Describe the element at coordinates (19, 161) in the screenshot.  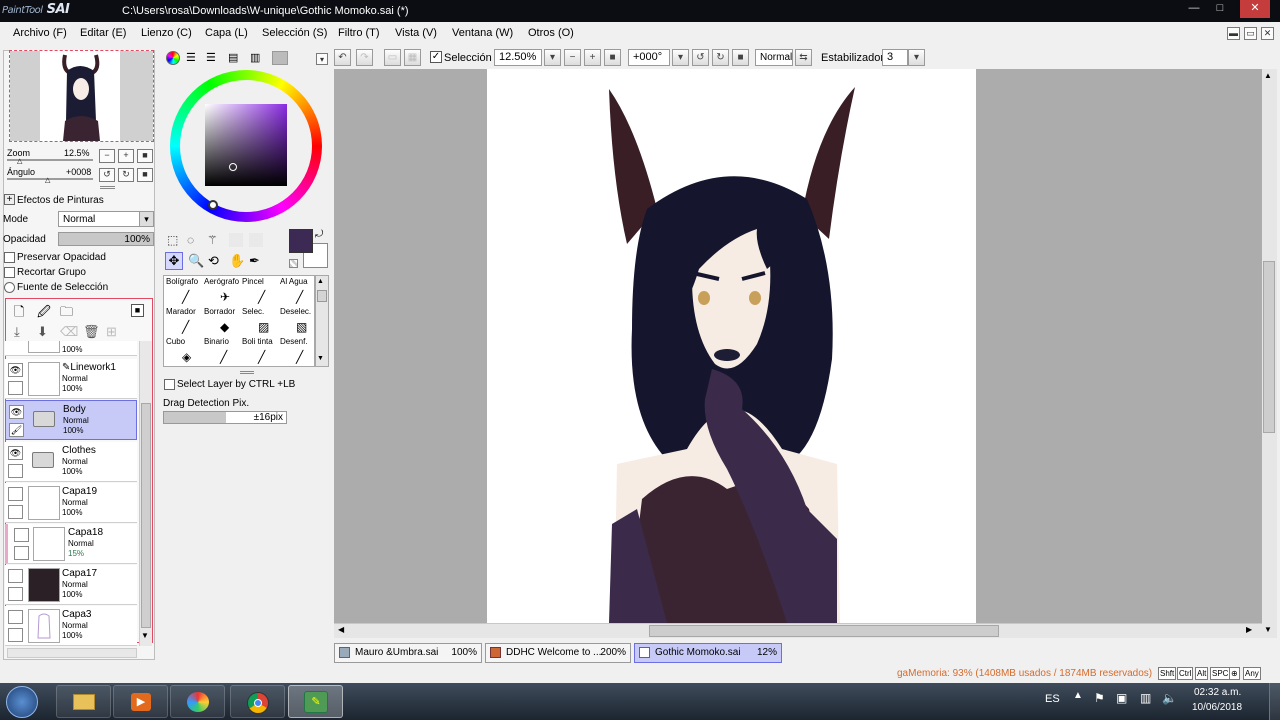
I see `nav-zoom-slider-handle: △` at that location.